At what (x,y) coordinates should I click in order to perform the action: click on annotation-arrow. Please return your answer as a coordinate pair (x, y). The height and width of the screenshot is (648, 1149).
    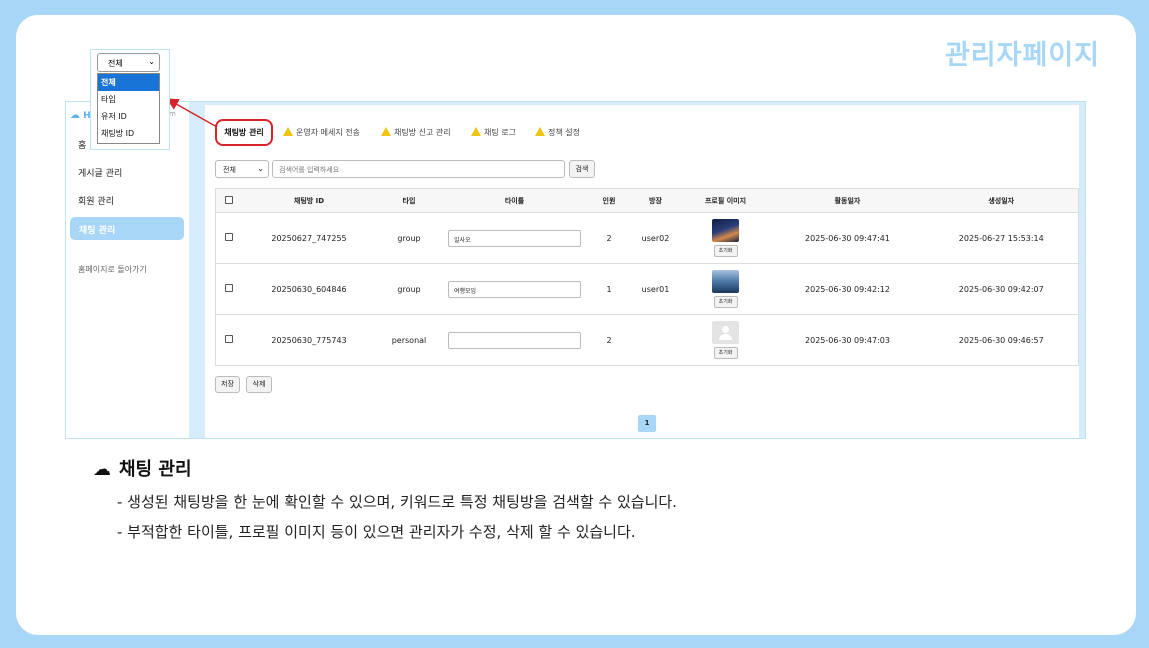
    Looking at the image, I should click on (192, 113).